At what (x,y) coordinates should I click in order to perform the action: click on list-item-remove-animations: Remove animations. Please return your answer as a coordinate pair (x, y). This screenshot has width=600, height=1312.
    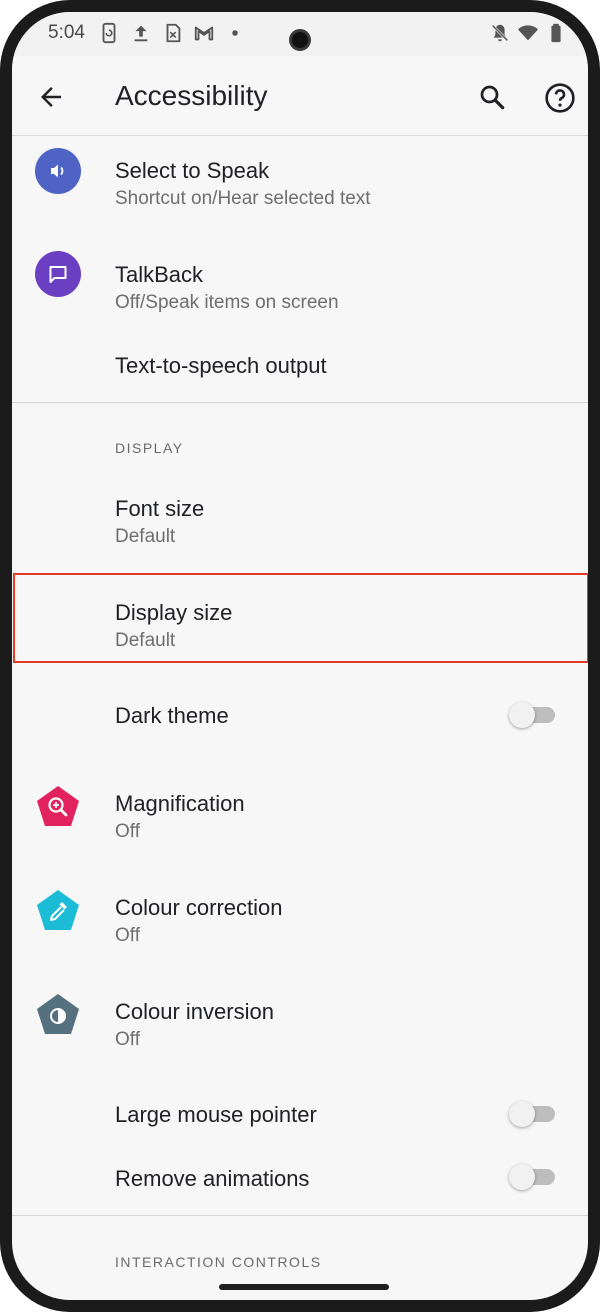
    Looking at the image, I should click on (300, 1187).